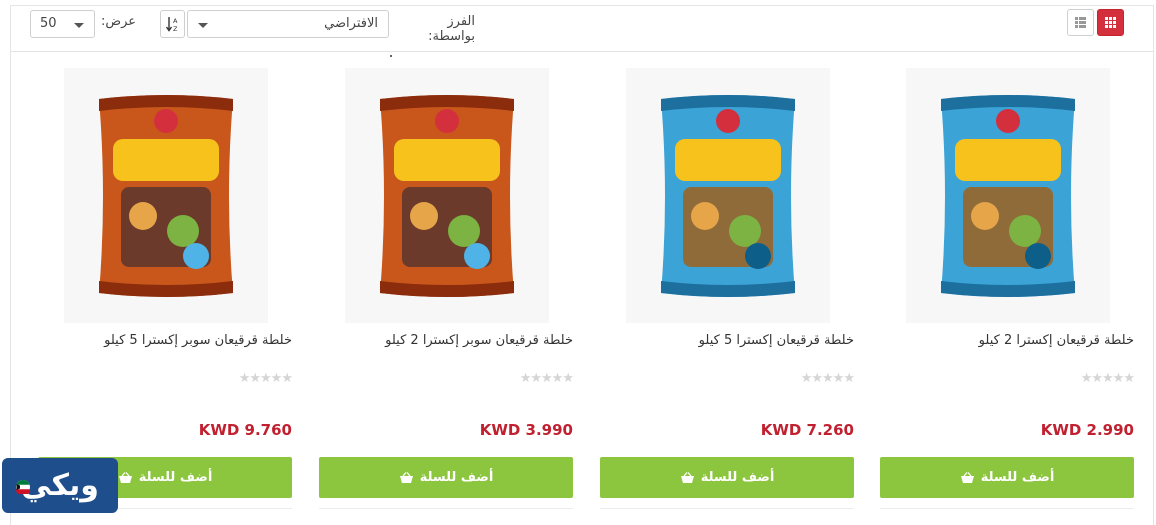 This screenshot has width=1156, height=525. I want to click on grid-icon, so click(1110, 22).